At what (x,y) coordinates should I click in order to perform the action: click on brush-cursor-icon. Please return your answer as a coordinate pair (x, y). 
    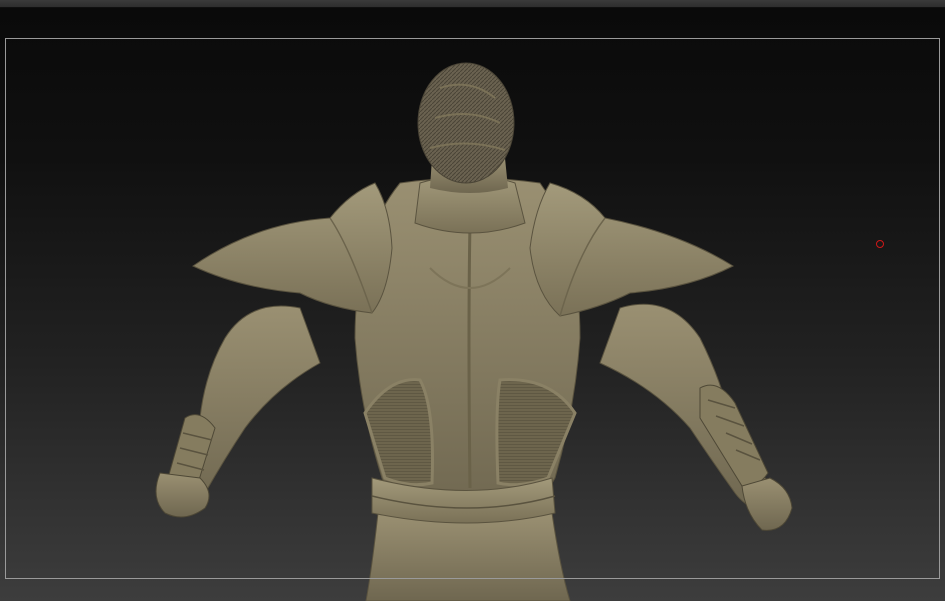
    Looking at the image, I should click on (880, 244).